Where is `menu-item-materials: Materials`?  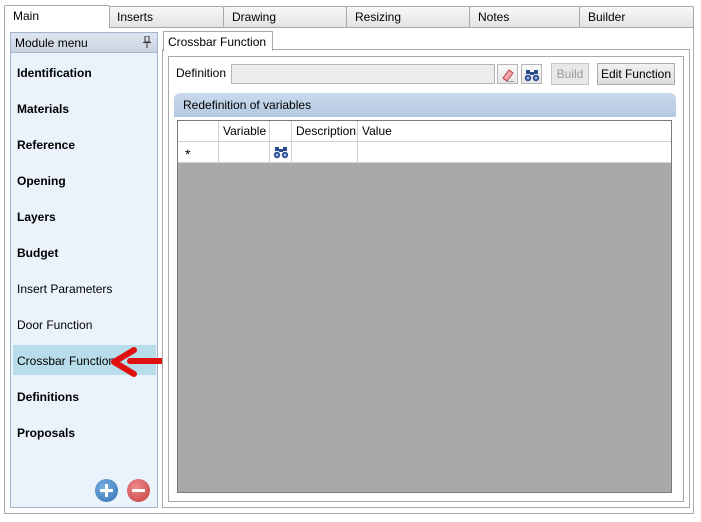 menu-item-materials: Materials is located at coordinates (84, 108).